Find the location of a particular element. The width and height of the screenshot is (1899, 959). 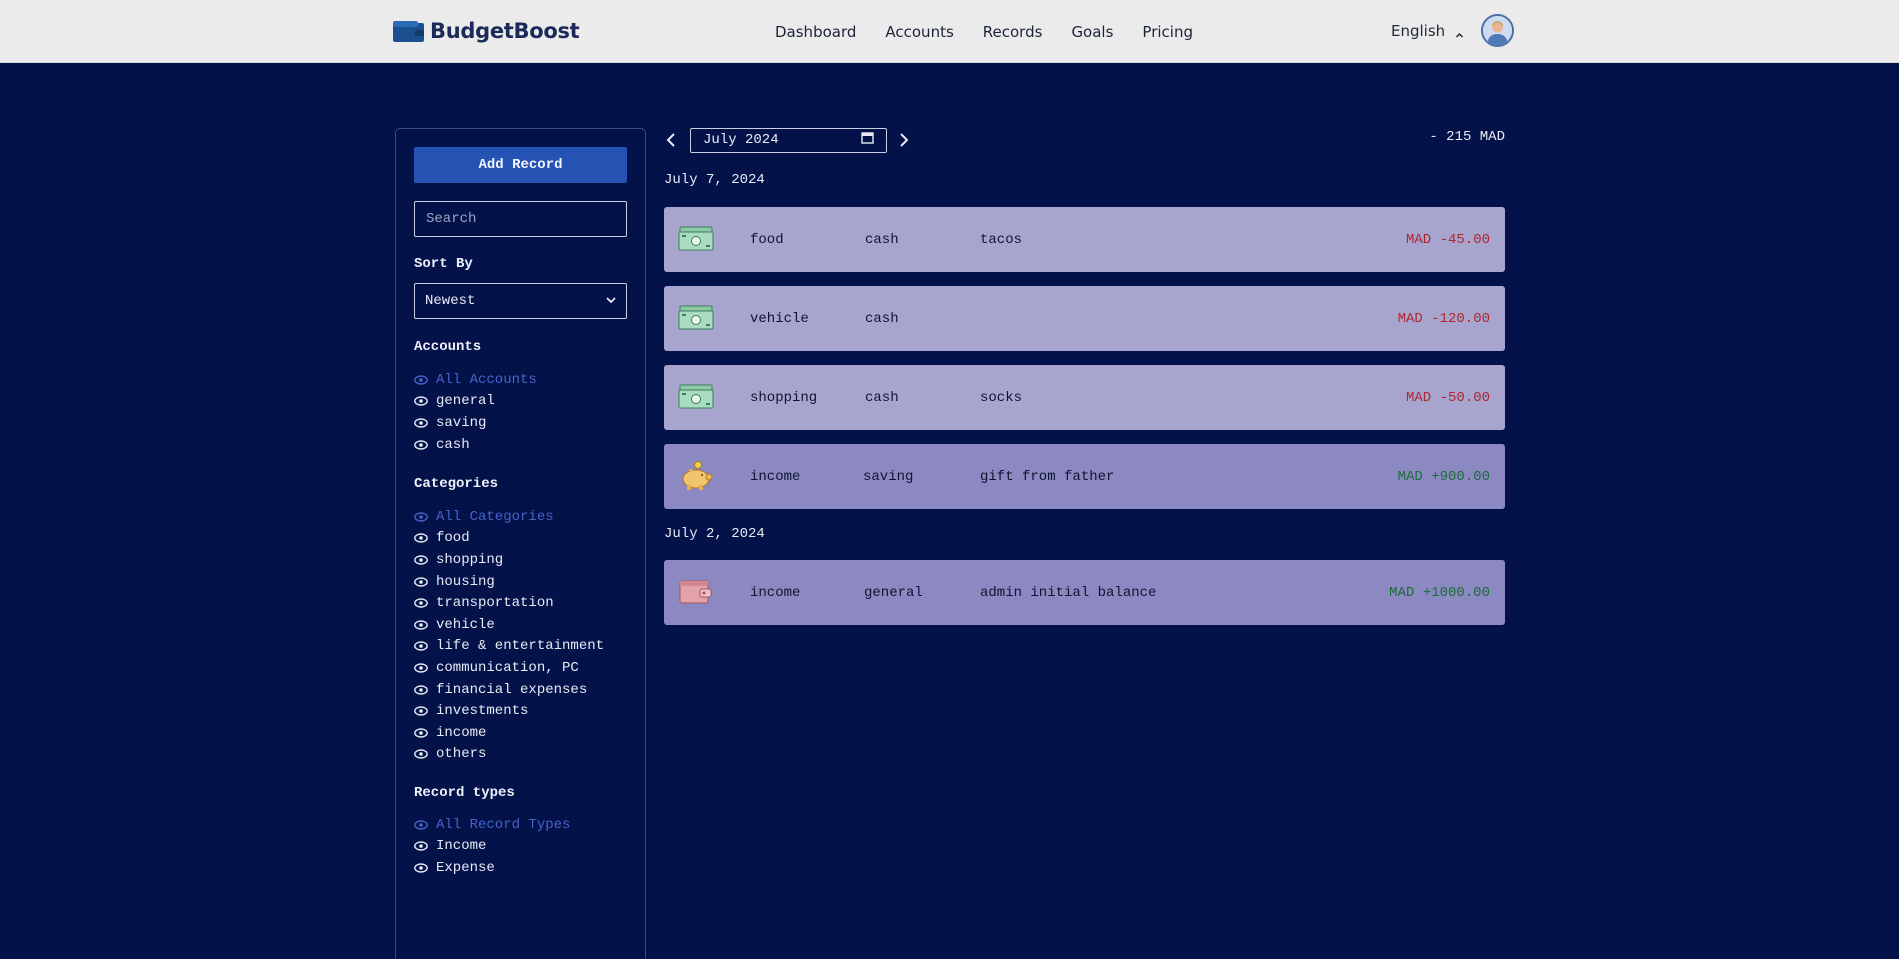

record-account: general is located at coordinates (893, 592).